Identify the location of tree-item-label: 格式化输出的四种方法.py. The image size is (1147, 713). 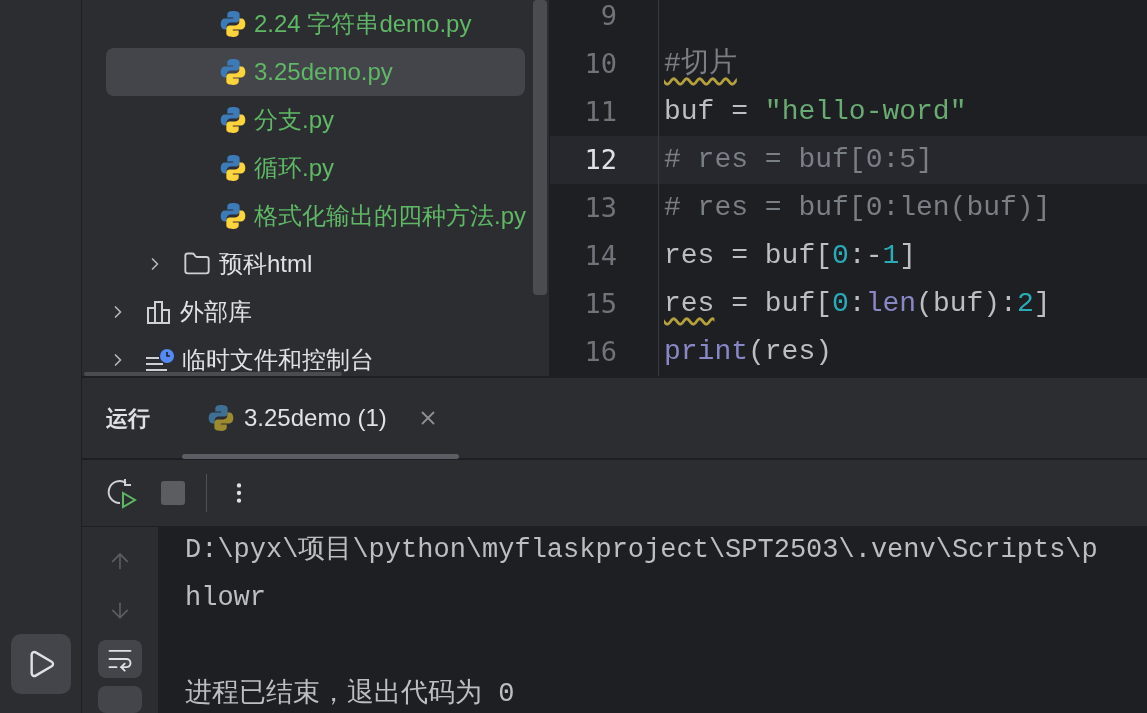
(390, 216).